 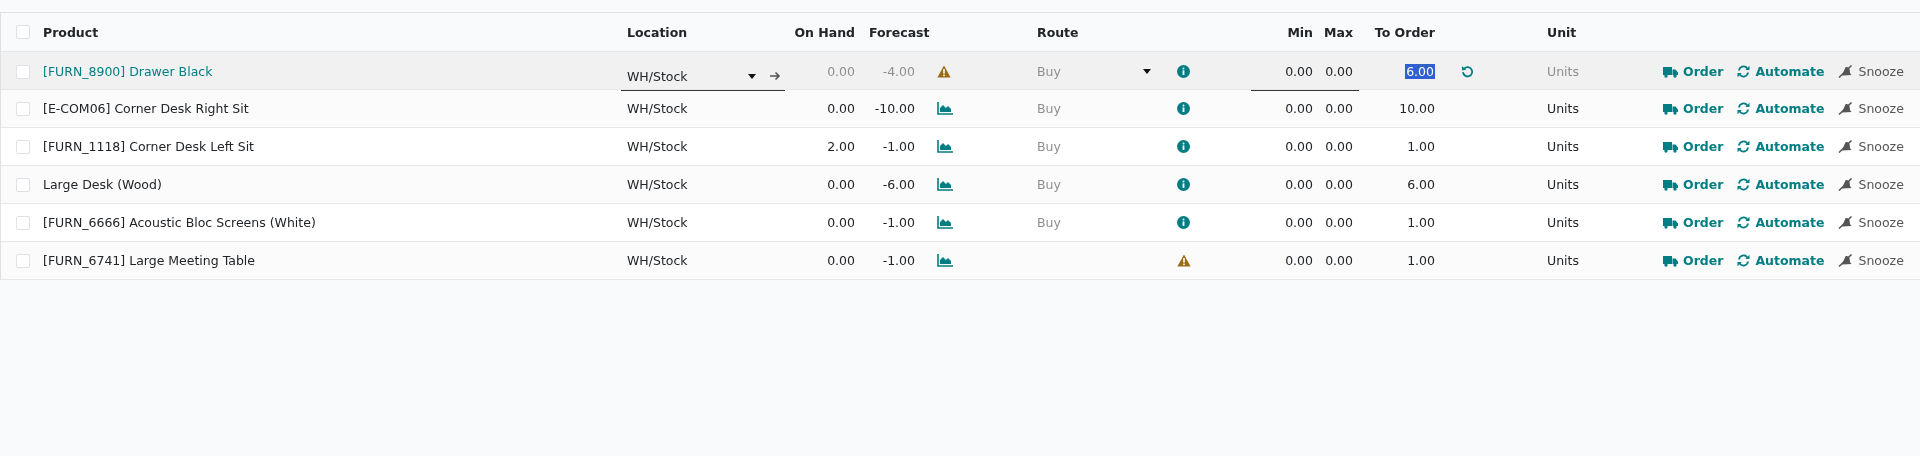 I want to click on select-all-checkbox, so click(x=23, y=32).